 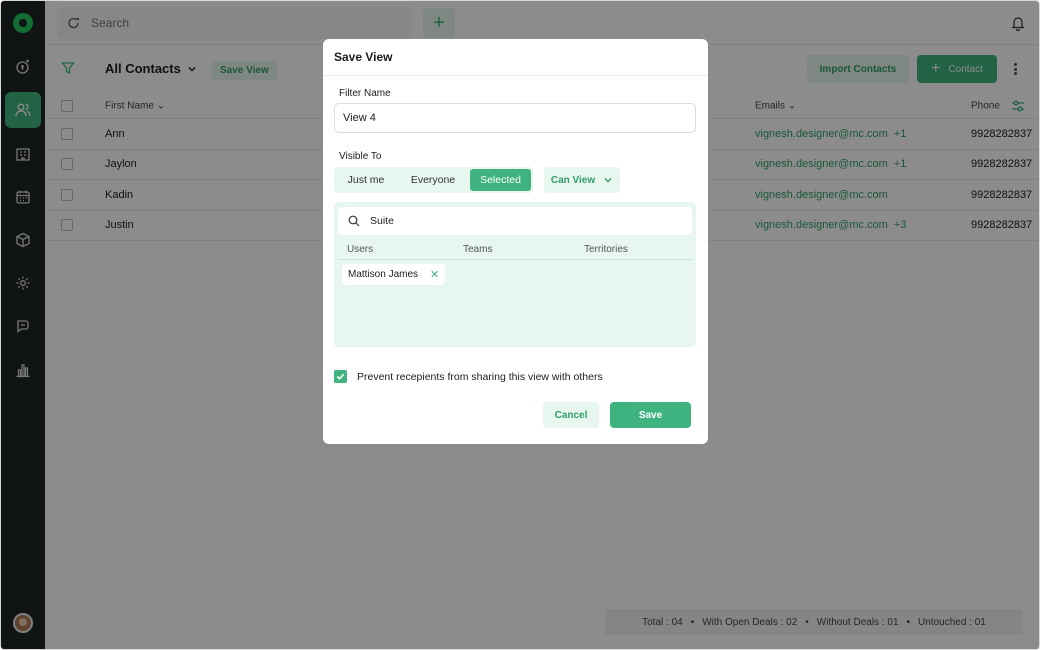 I want to click on visibility-option-everyone: Everyone, so click(x=433, y=180).